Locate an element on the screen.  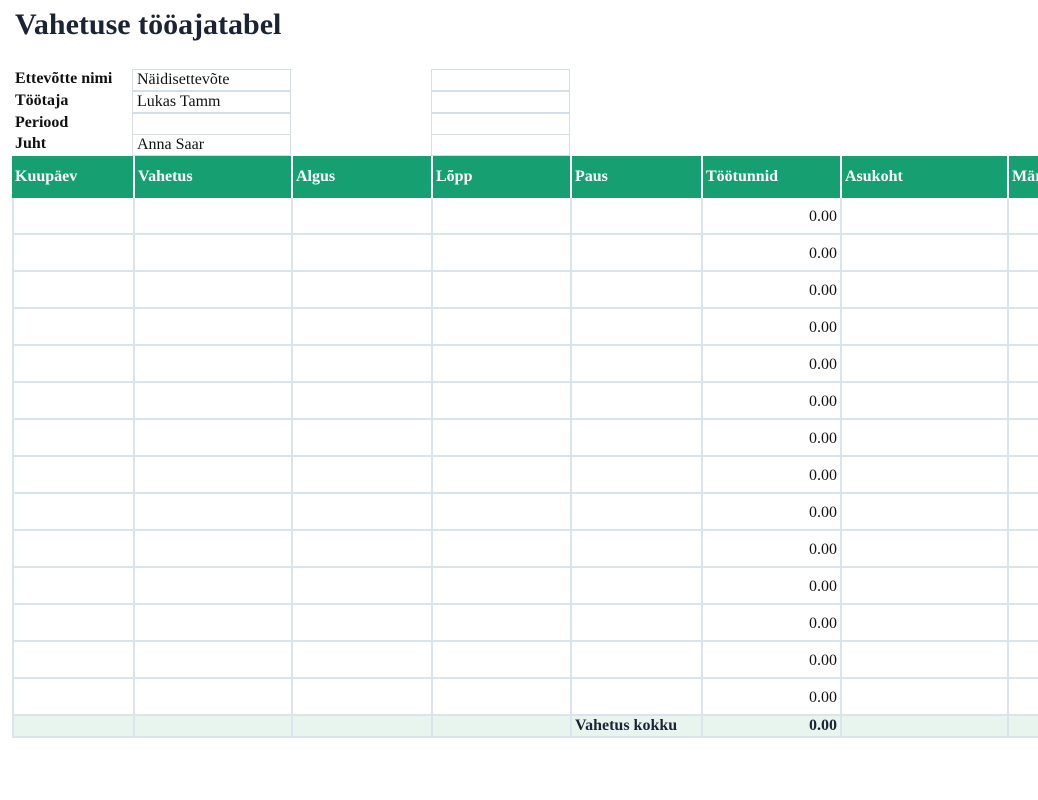
column-header-shift: Vahetus is located at coordinates (212, 177).